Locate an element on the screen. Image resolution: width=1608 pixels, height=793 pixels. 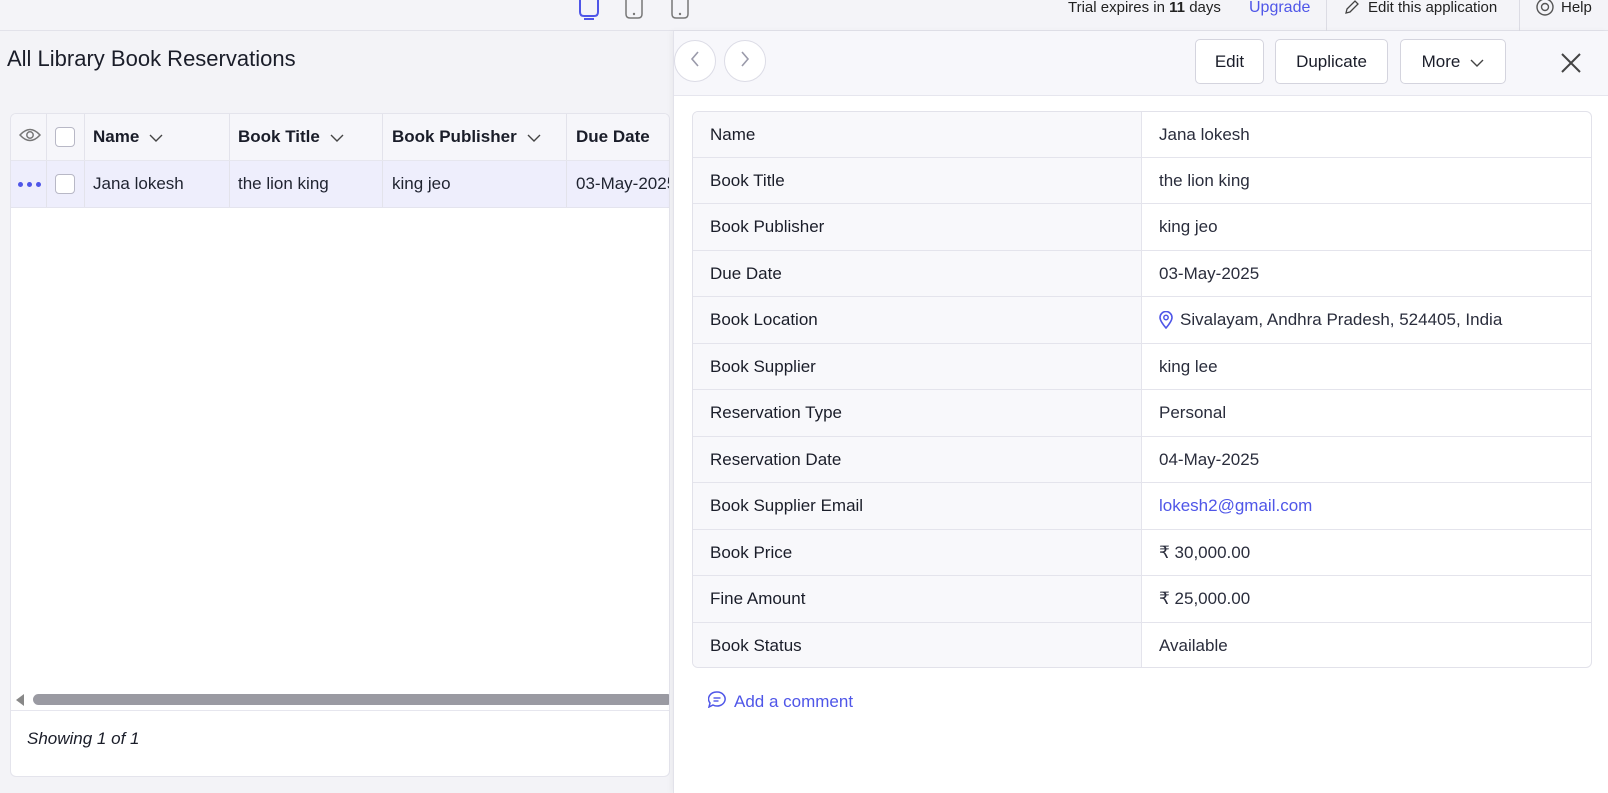
field-row-reservation-type: Reservation Type Personal is located at coordinates (1142, 413).